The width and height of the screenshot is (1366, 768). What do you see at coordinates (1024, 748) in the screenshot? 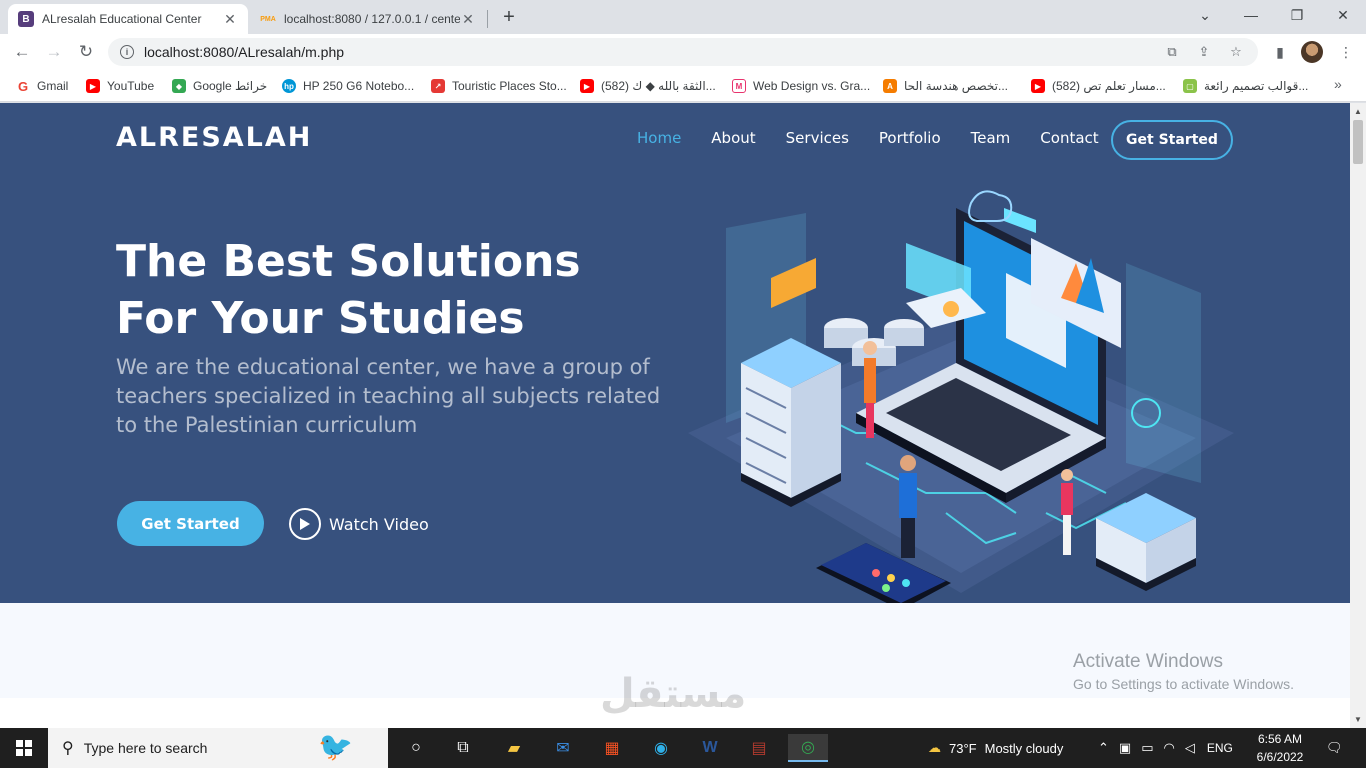
I see `weather-text: Mostly cloudy` at bounding box center [1024, 748].